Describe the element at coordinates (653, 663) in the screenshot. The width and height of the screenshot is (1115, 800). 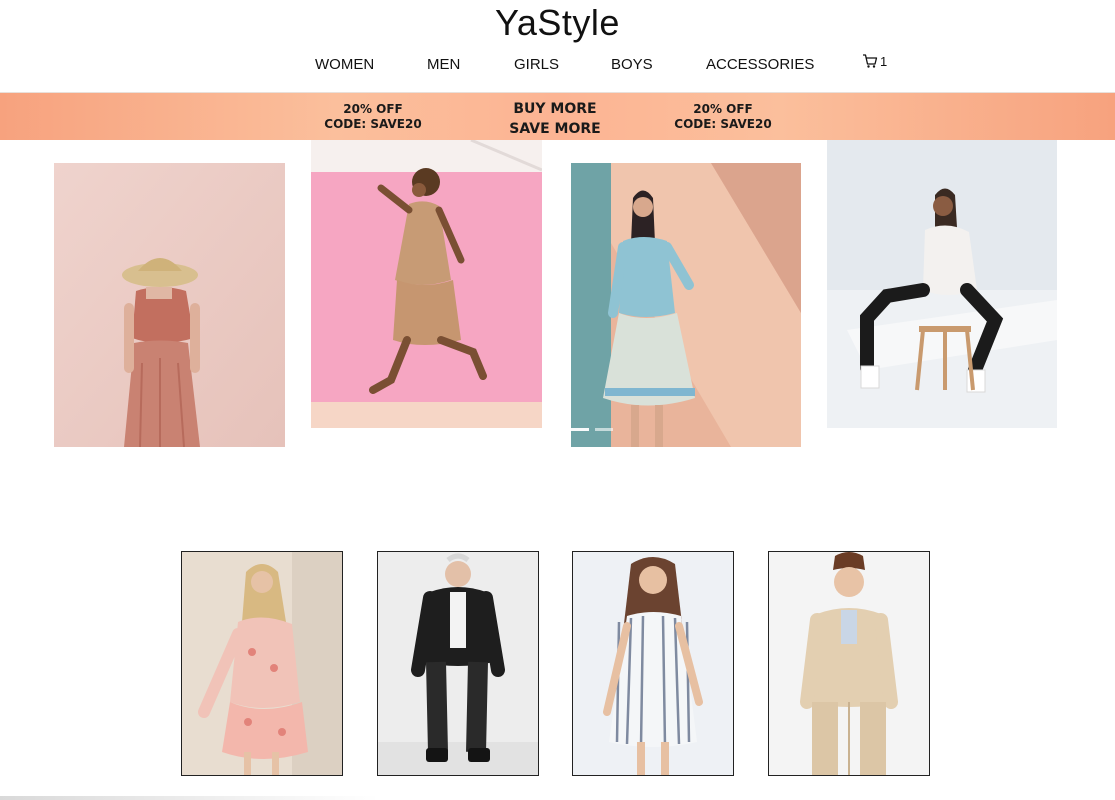
I see `category-card-girls` at that location.